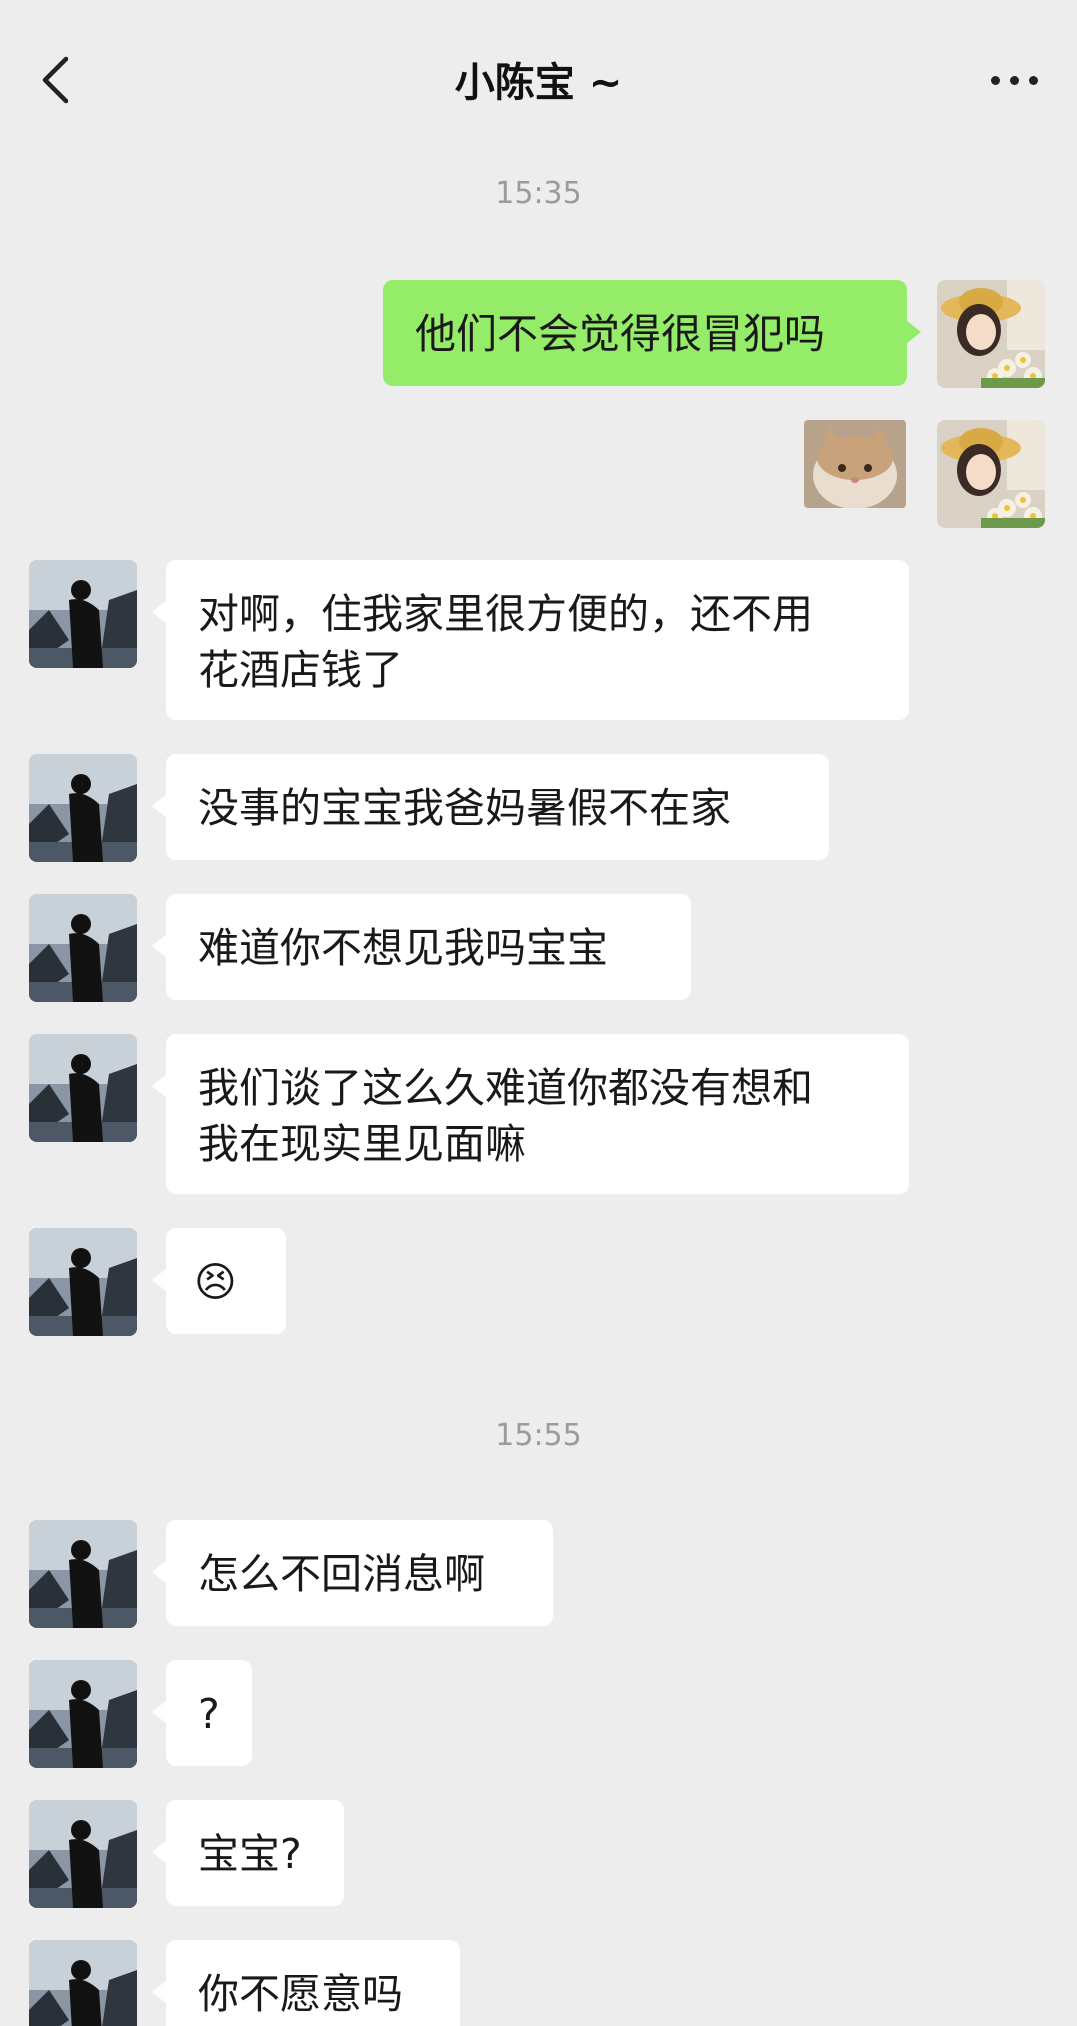 This screenshot has width=1077, height=2026. I want to click on received-message-bubble: 宝宝?, so click(248, 1853).